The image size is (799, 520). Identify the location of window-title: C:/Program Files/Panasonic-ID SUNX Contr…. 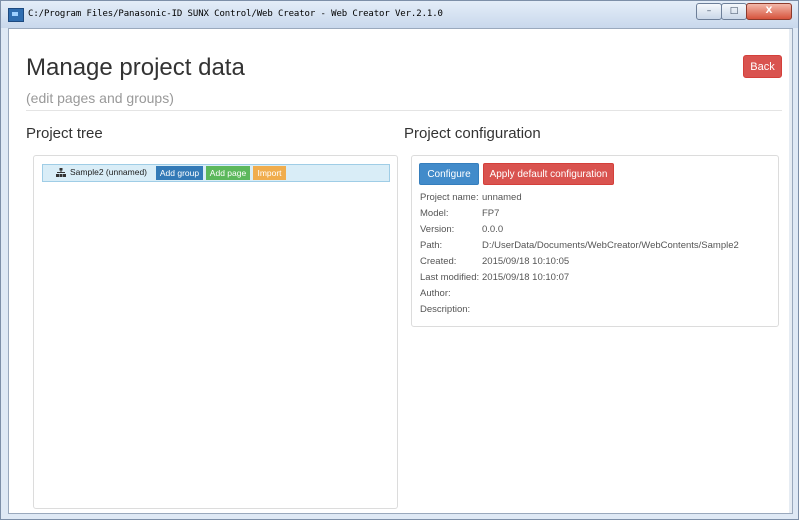
(235, 14).